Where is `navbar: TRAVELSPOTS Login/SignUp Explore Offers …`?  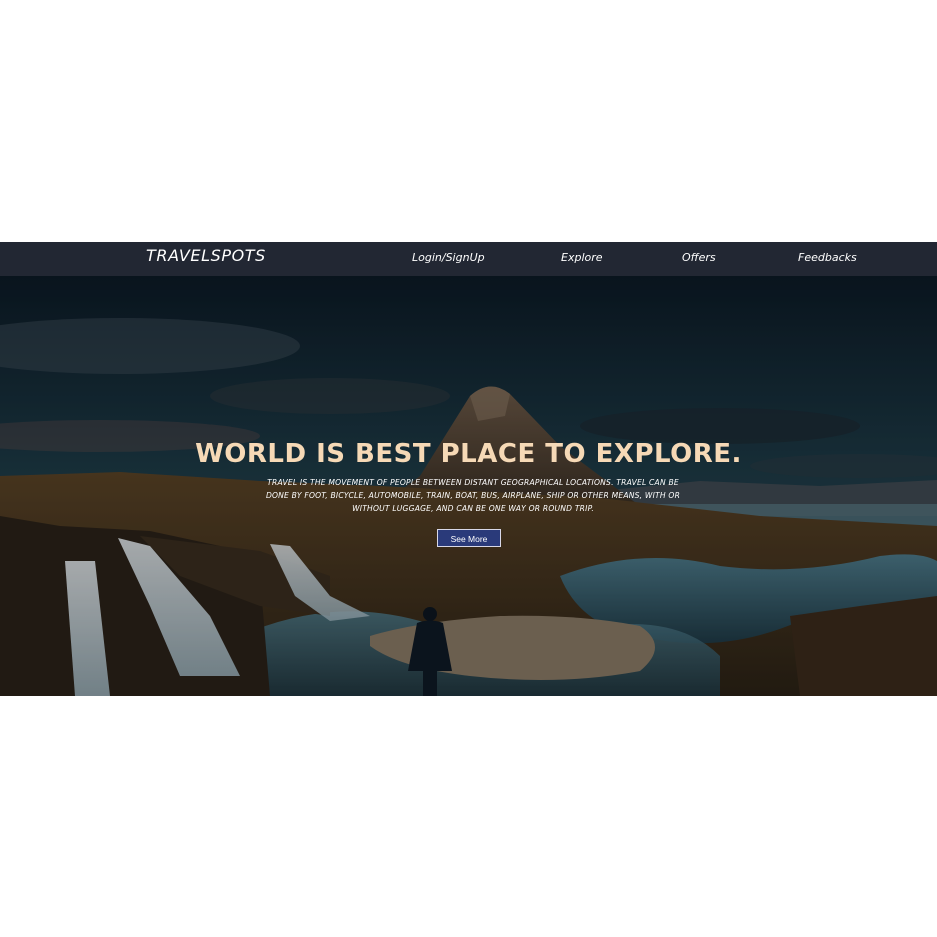
navbar: TRAVELSPOTS Login/SignUp Explore Offers … is located at coordinates (468, 259).